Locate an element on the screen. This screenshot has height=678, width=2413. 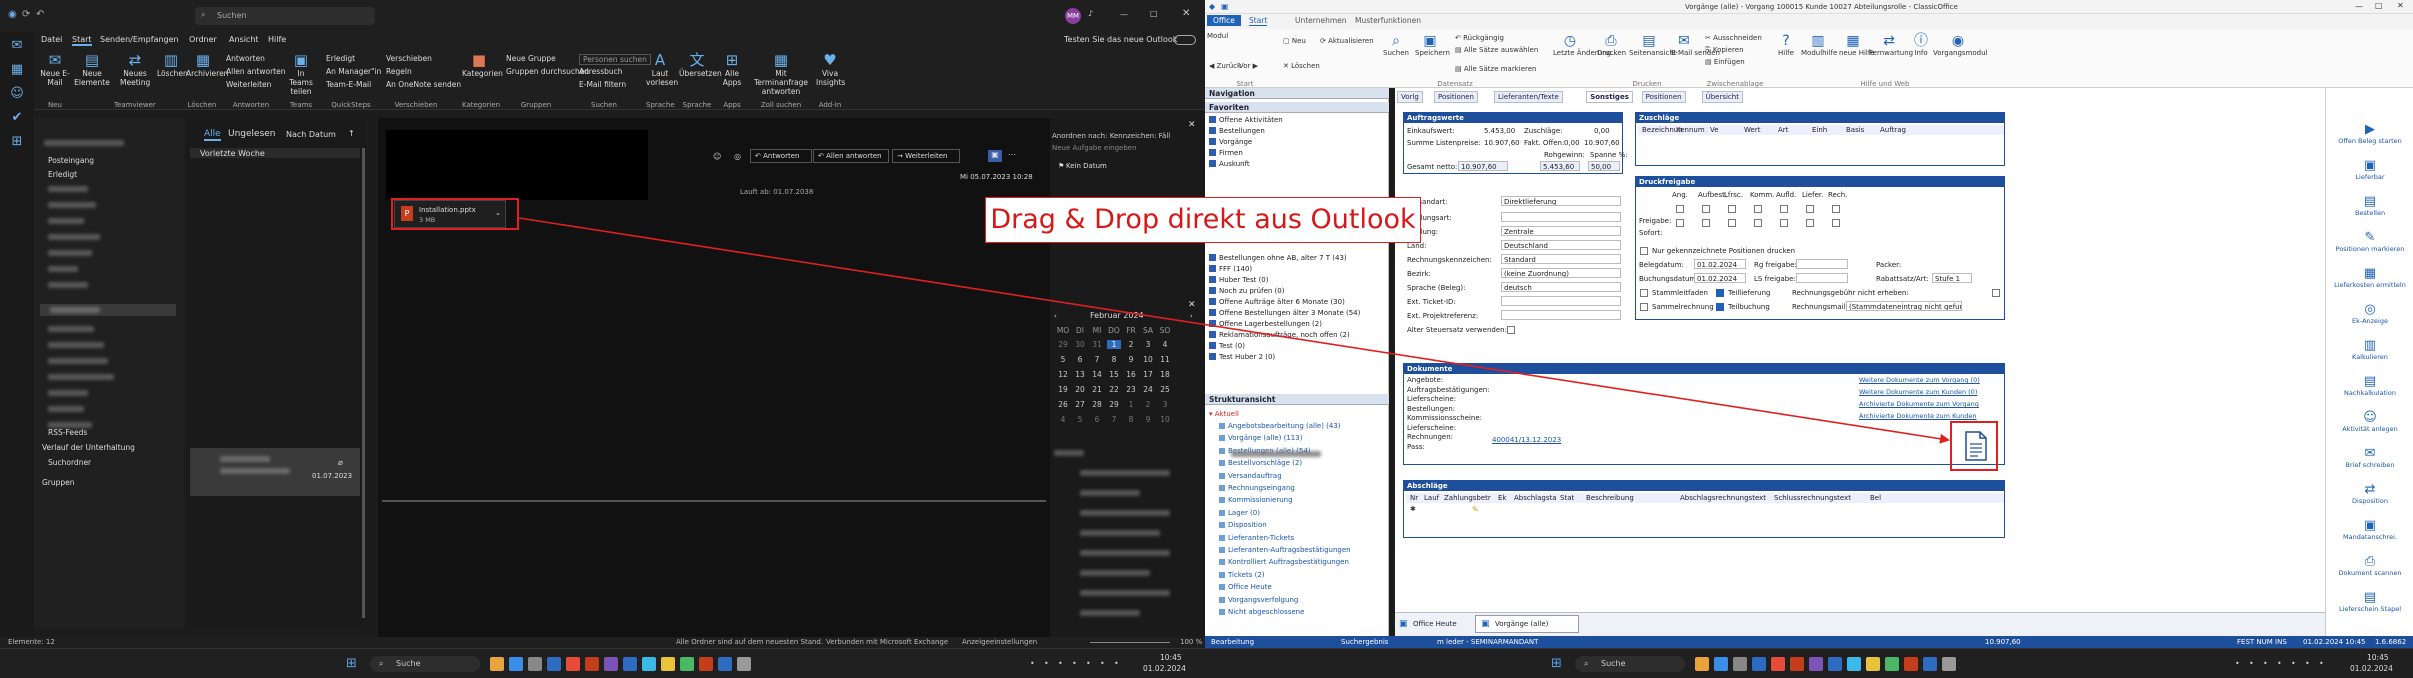
calendar-day: 29 is located at coordinates (1063, 344).